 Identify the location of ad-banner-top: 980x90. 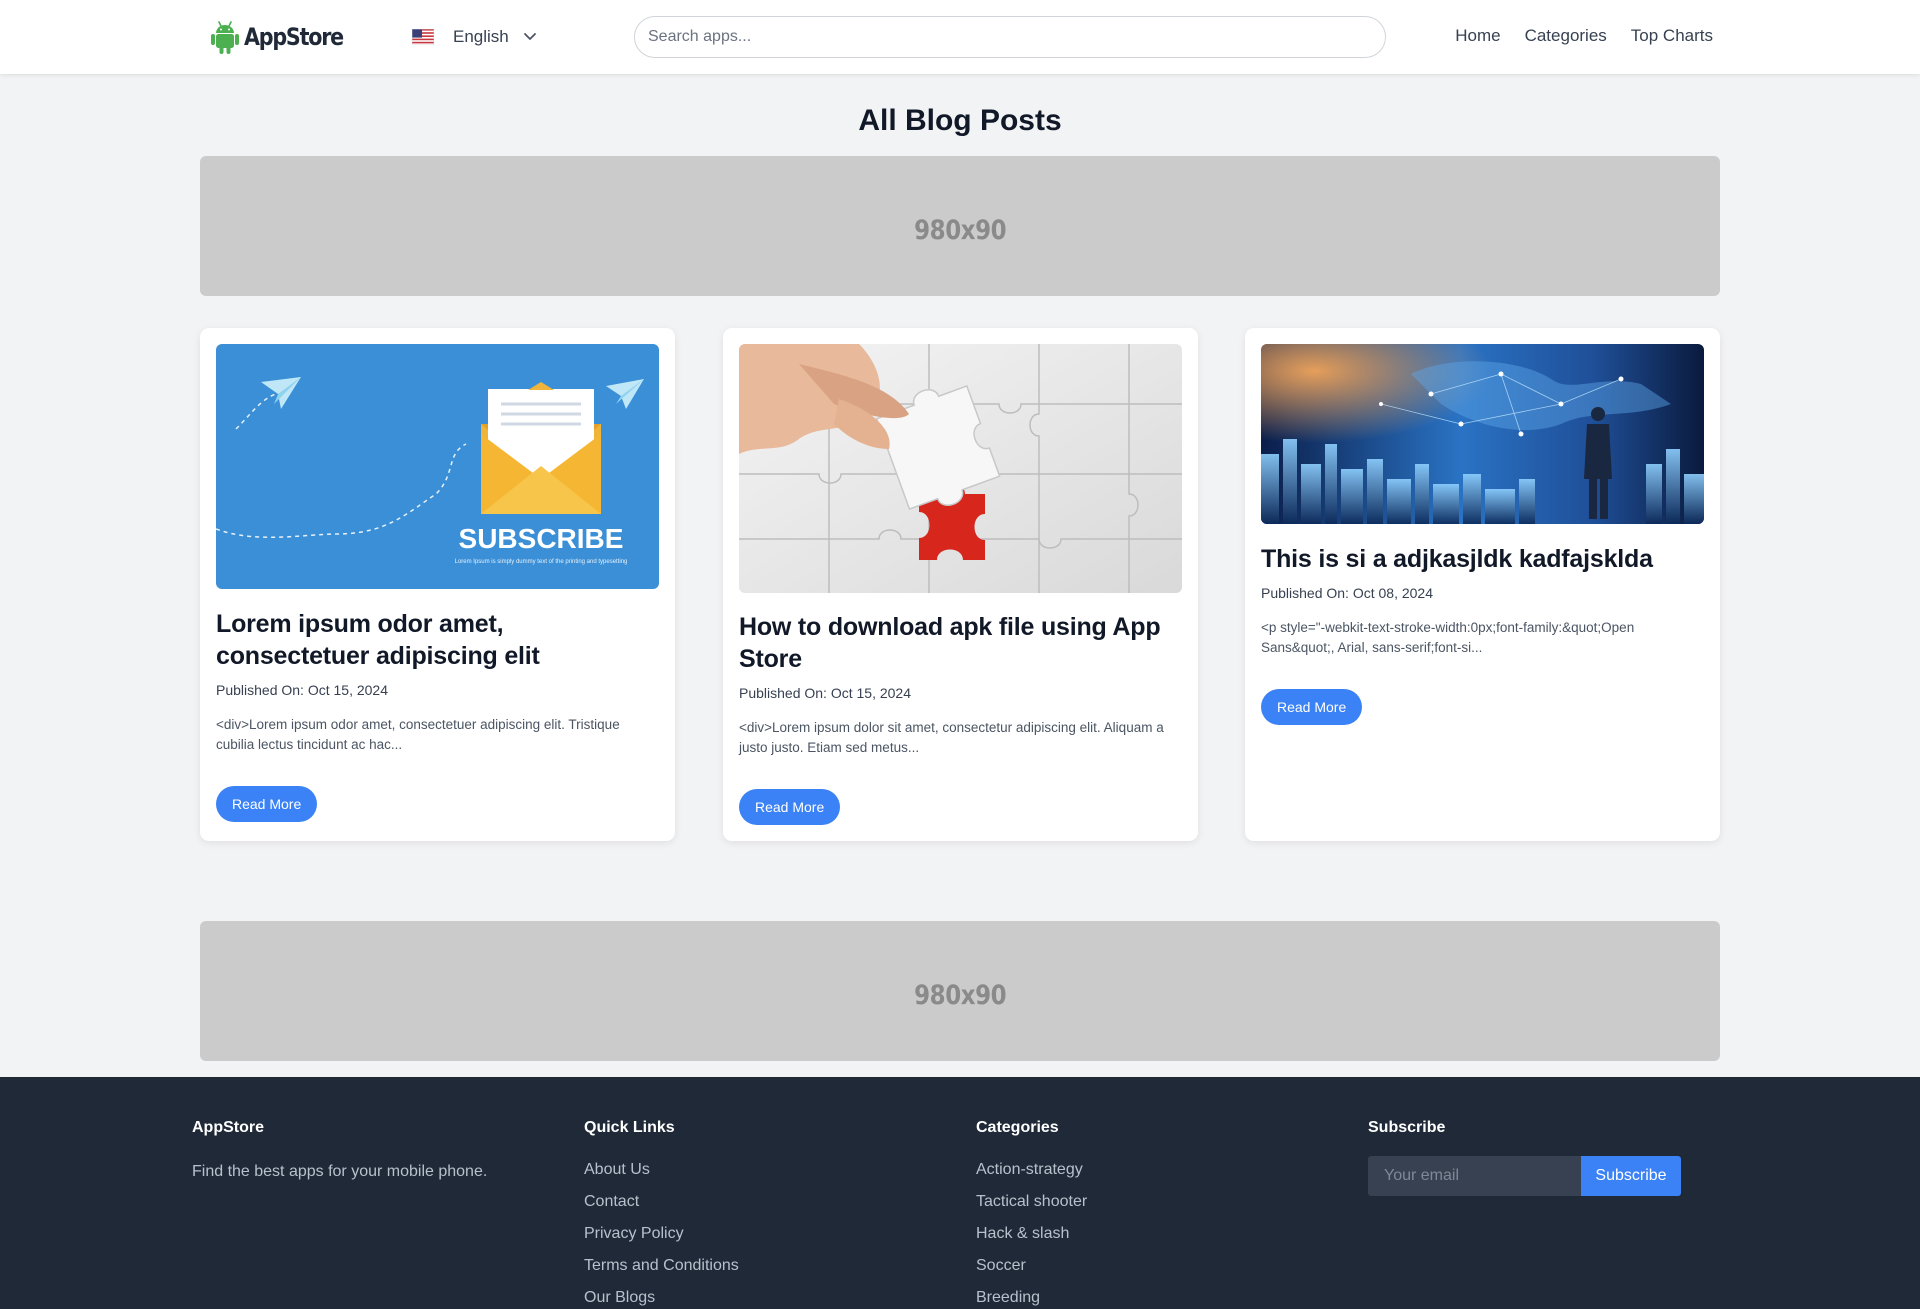
(960, 226).